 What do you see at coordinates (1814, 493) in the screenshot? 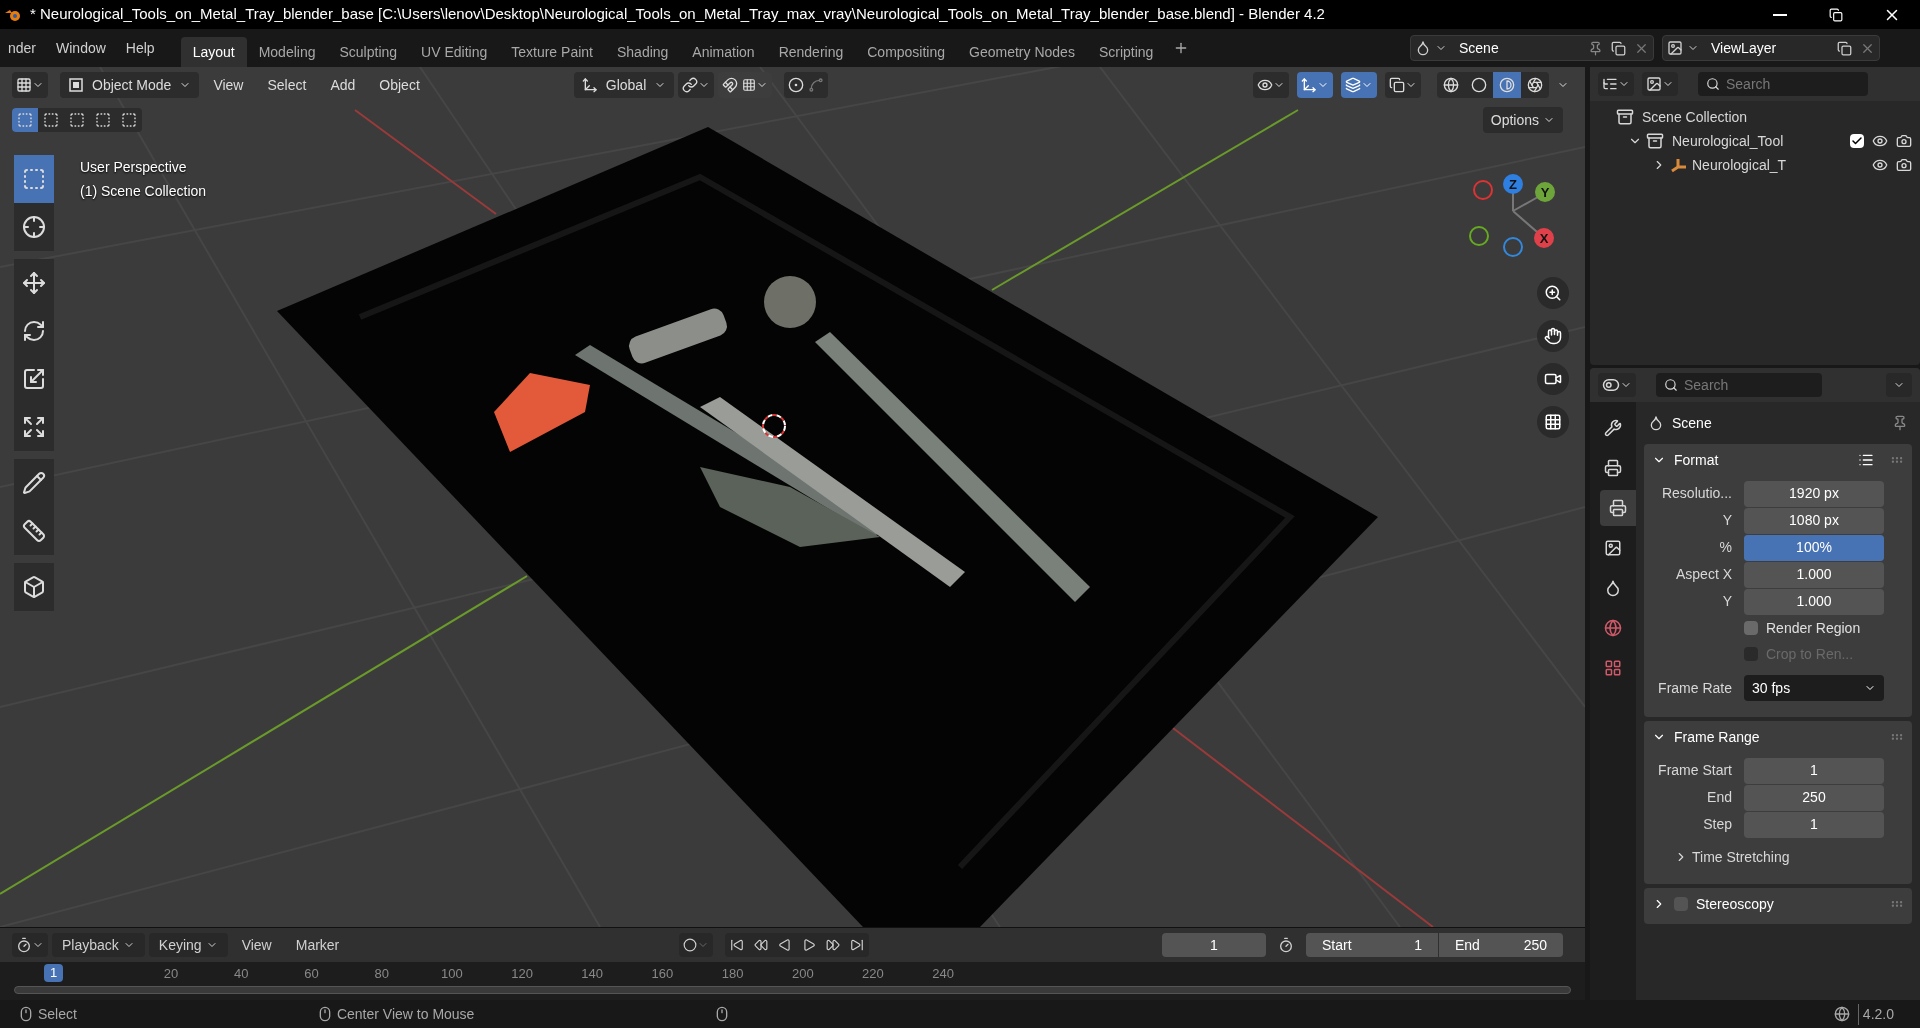
I see `number-field: 1920 px` at bounding box center [1814, 493].